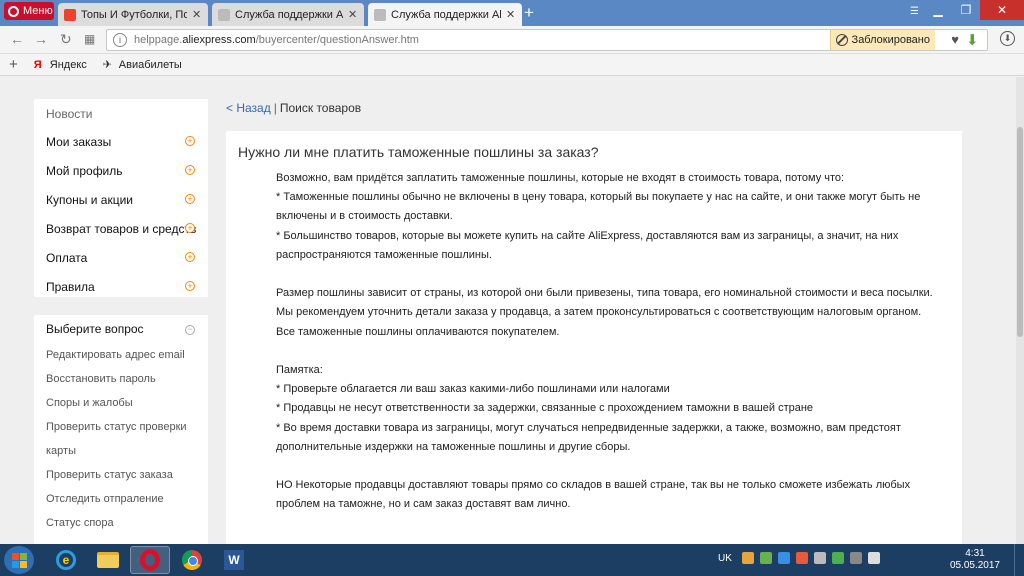 This screenshot has height=576, width=1024. I want to click on page-favicon-icon, so click(224, 14).